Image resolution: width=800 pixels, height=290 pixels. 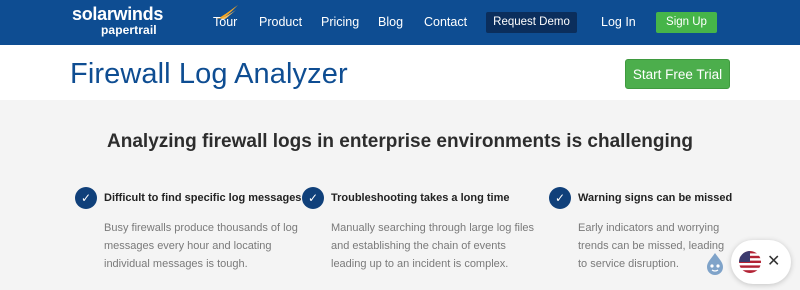 I want to click on nav-link-pricing: Pricing, so click(x=340, y=22).